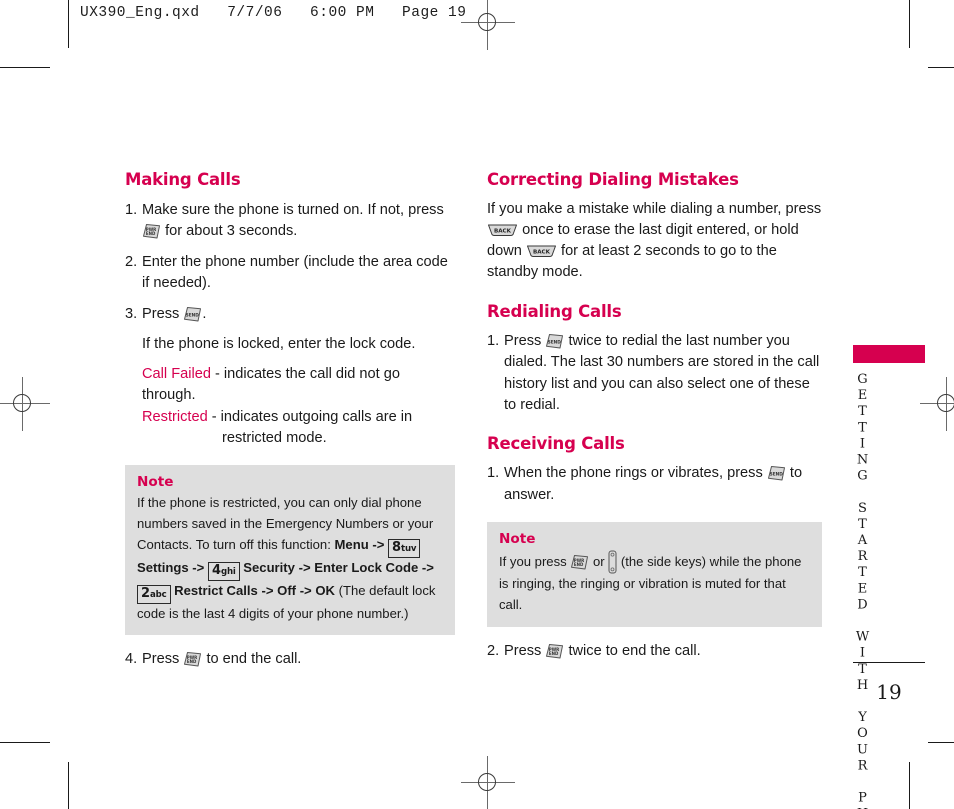 The image size is (954, 809). Describe the element at coordinates (158, 594) in the screenshot. I see `key-letters: abc` at that location.